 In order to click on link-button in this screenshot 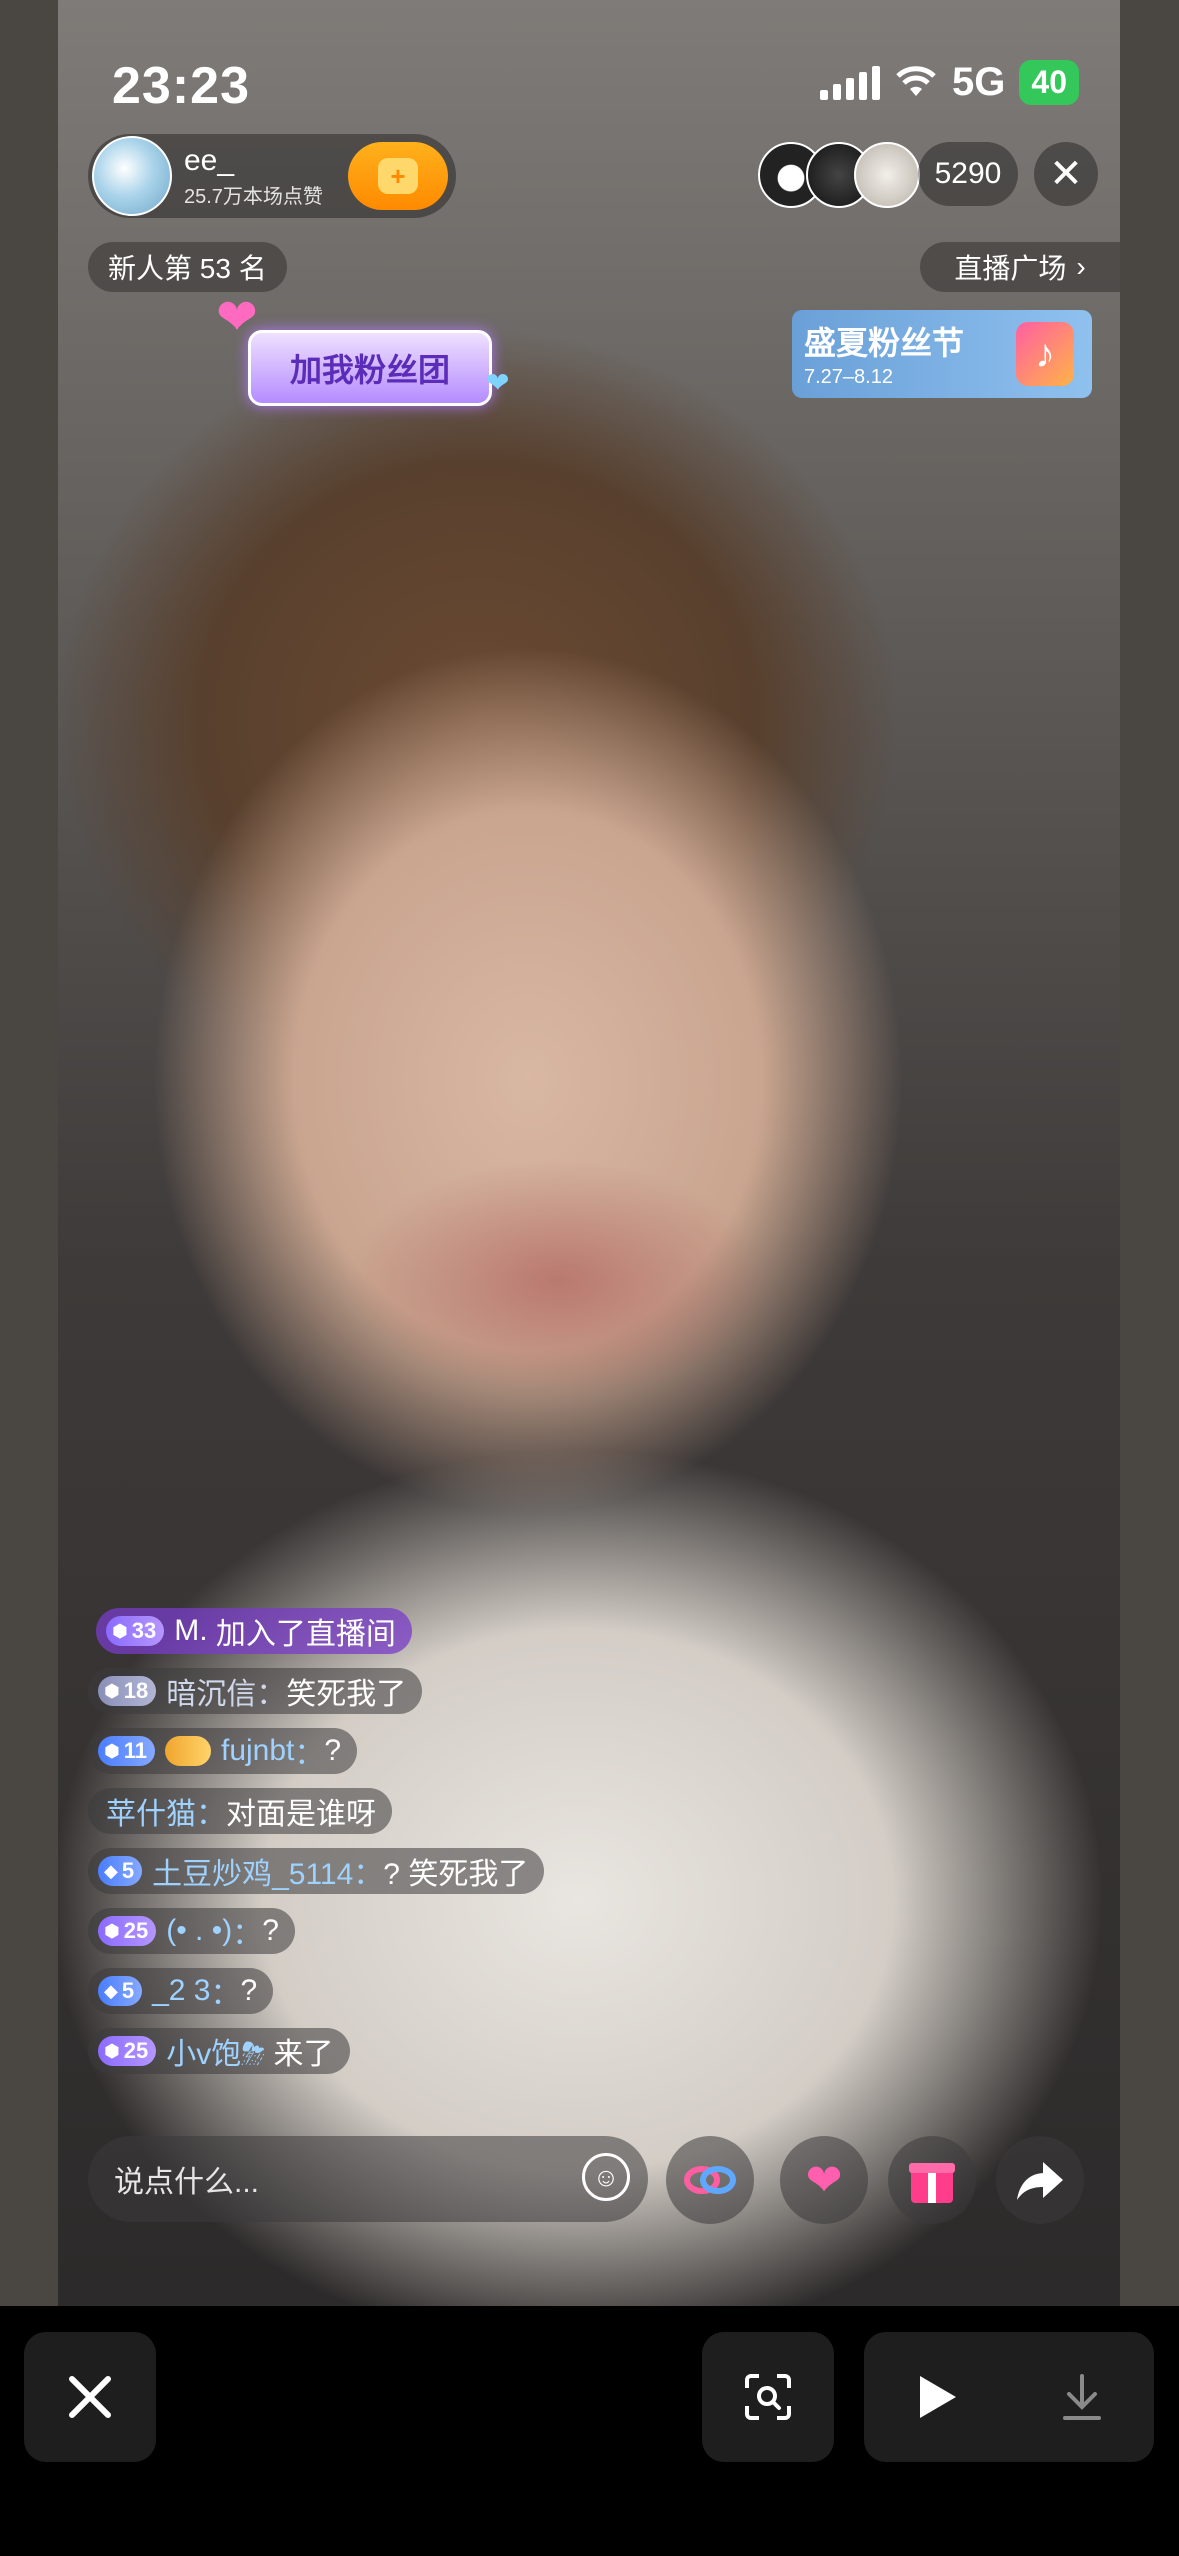, I will do `click(710, 2180)`.